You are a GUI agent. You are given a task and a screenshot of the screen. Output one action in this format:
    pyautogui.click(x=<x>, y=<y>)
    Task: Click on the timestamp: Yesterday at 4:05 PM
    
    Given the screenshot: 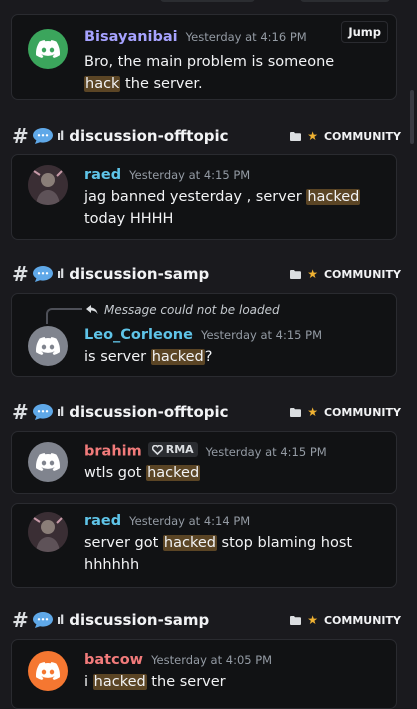 What is the action you would take?
    pyautogui.click(x=212, y=660)
    